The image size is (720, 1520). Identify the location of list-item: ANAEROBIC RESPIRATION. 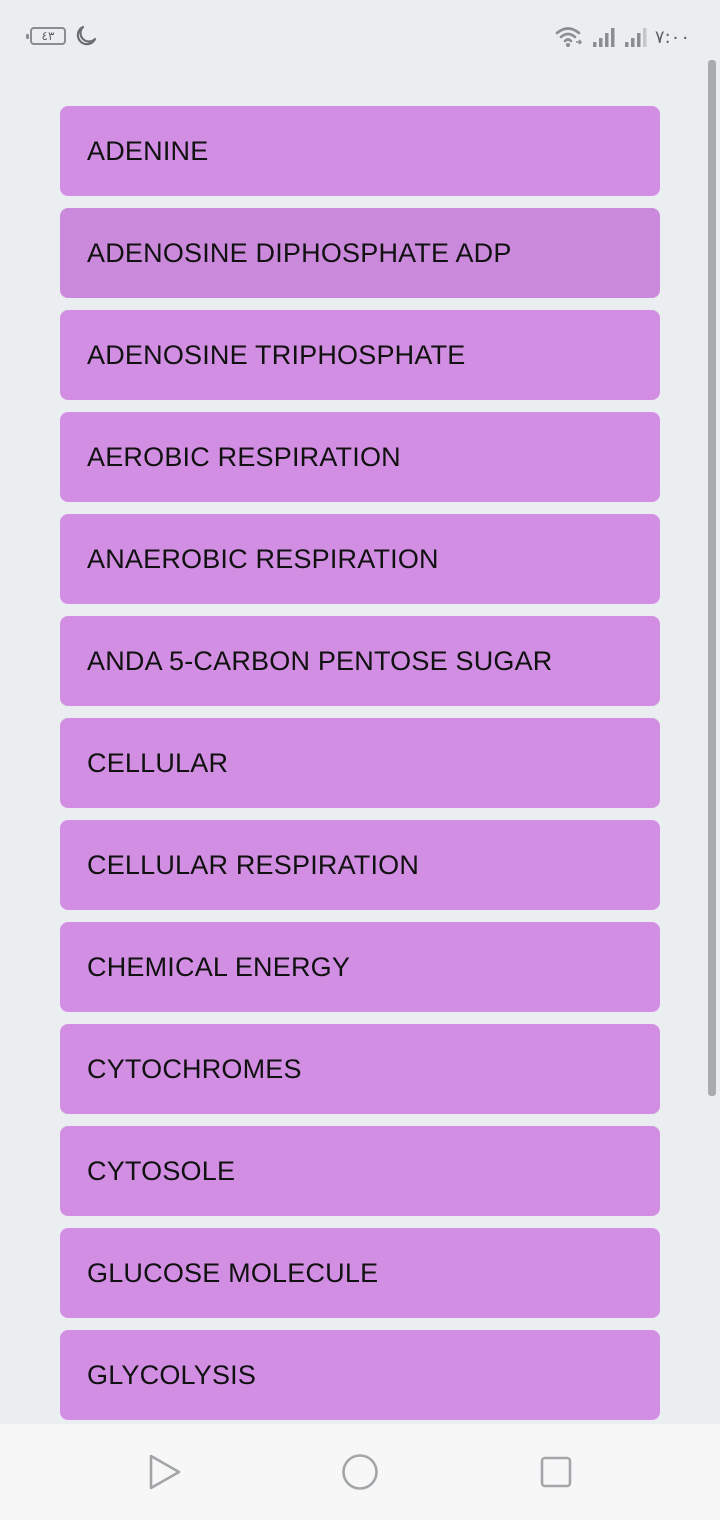
(360, 559).